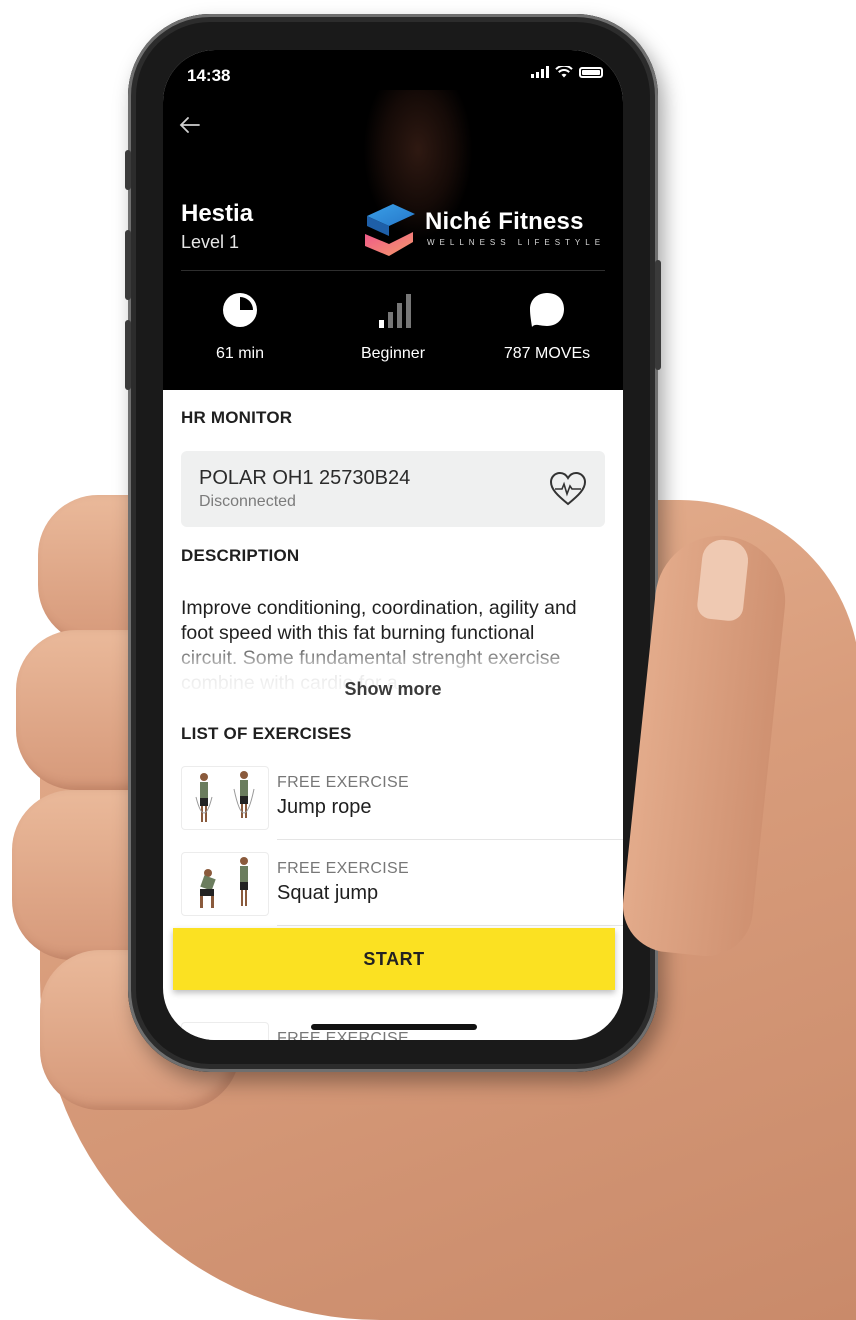  Describe the element at coordinates (328, 893) in the screenshot. I see `exercise-name: Squat jump` at that location.